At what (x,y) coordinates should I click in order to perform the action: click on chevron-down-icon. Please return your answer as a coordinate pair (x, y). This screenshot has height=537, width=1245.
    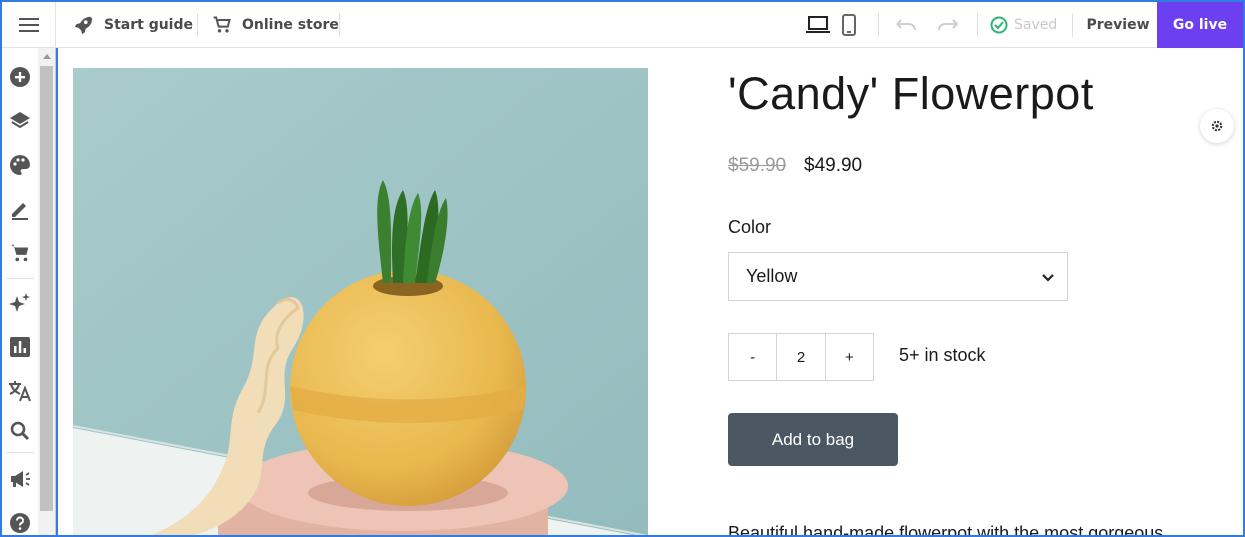
    Looking at the image, I should click on (1048, 278).